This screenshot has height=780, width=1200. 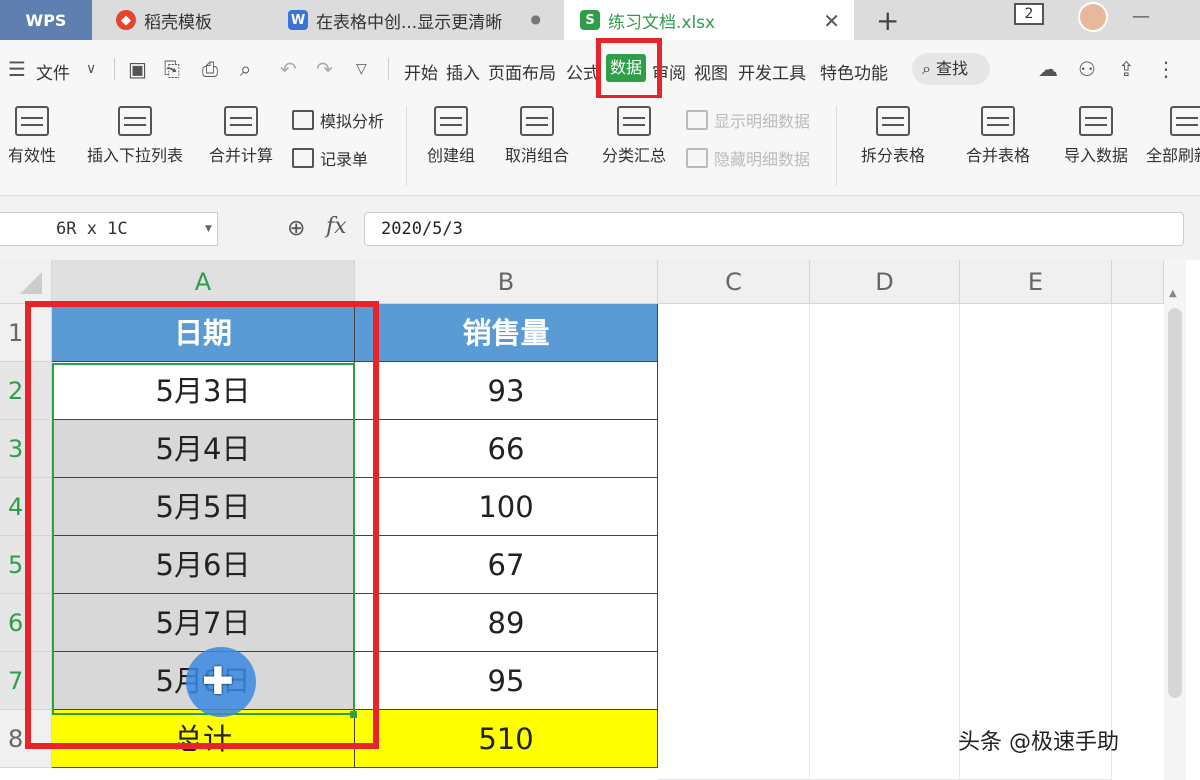 I want to click on print-icon: ⎙, so click(x=210, y=69).